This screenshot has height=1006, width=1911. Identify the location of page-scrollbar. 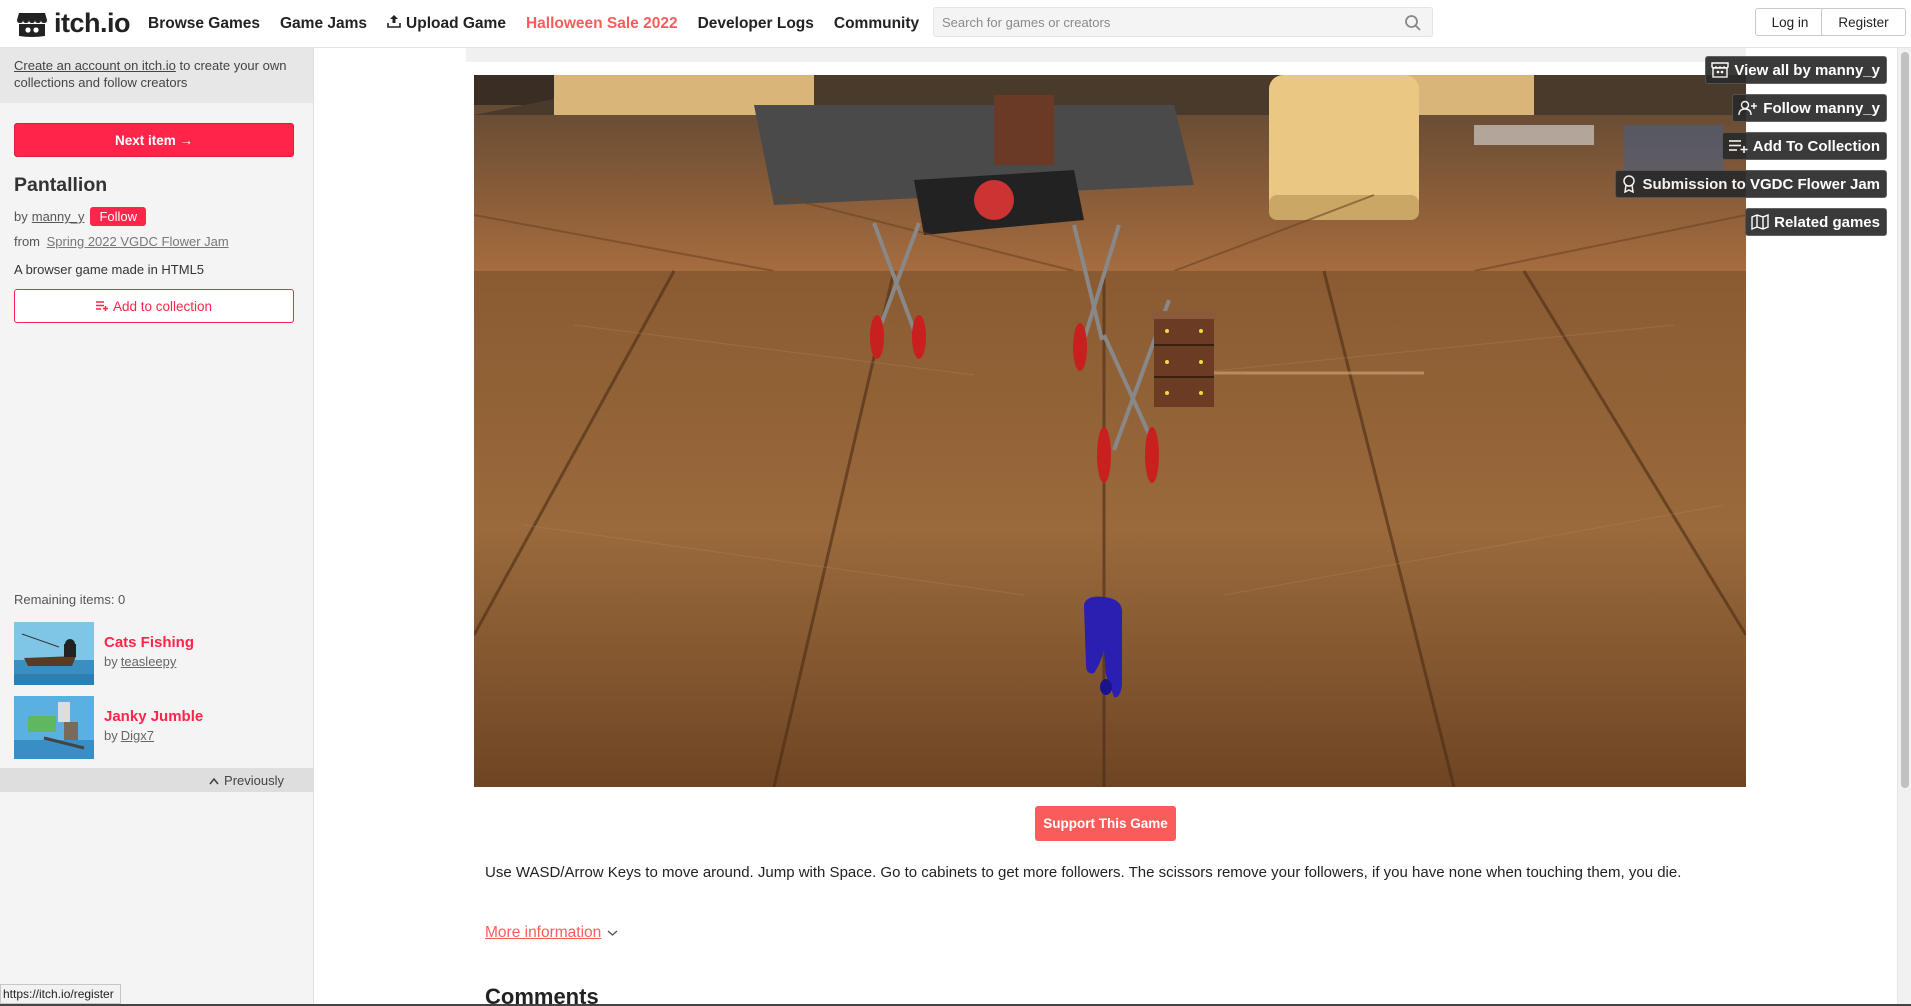
(1904, 527).